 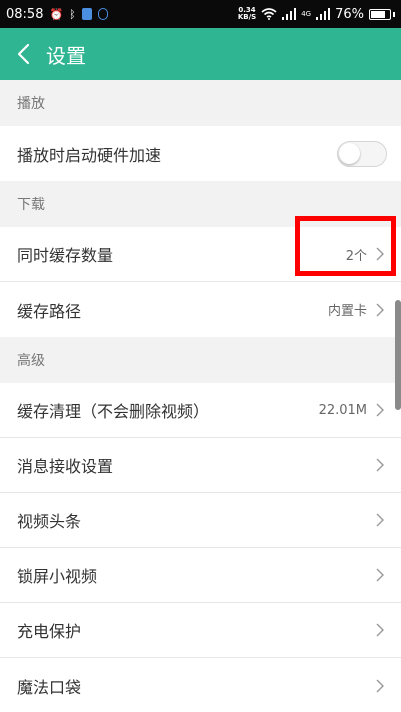 What do you see at coordinates (200, 630) in the screenshot?
I see `advanced-item-charging-protection: 充电保护` at bounding box center [200, 630].